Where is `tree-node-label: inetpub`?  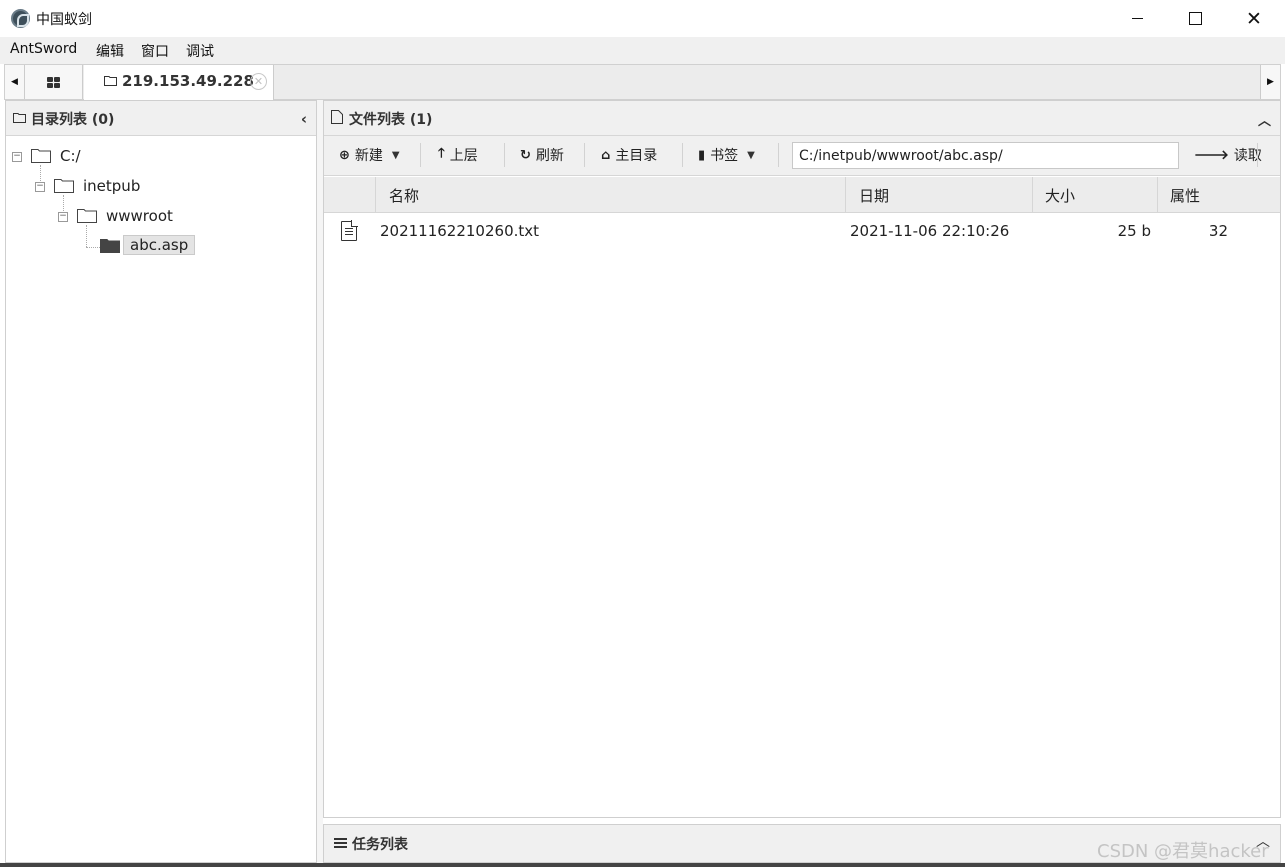 tree-node-label: inetpub is located at coordinates (112, 186).